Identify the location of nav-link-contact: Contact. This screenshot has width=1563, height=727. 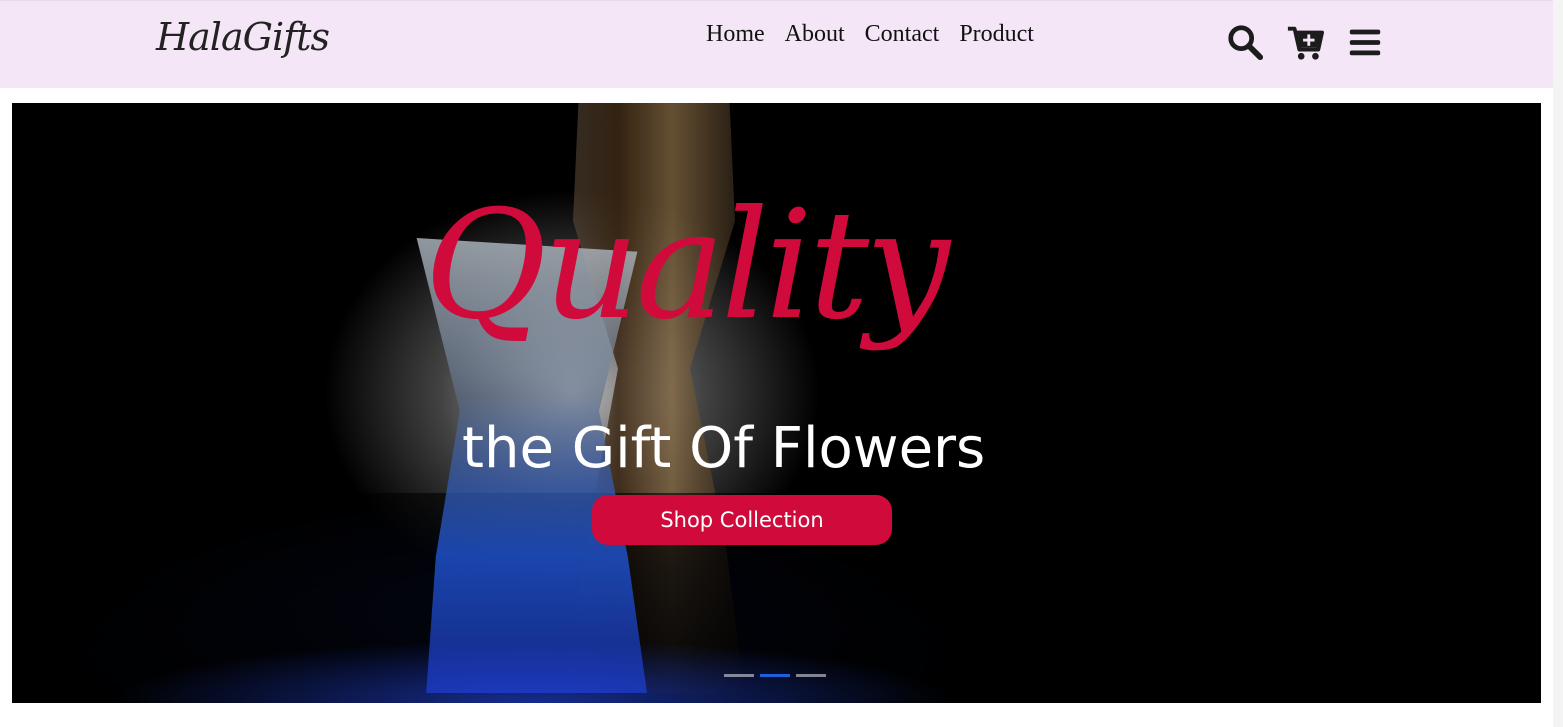
(902, 34).